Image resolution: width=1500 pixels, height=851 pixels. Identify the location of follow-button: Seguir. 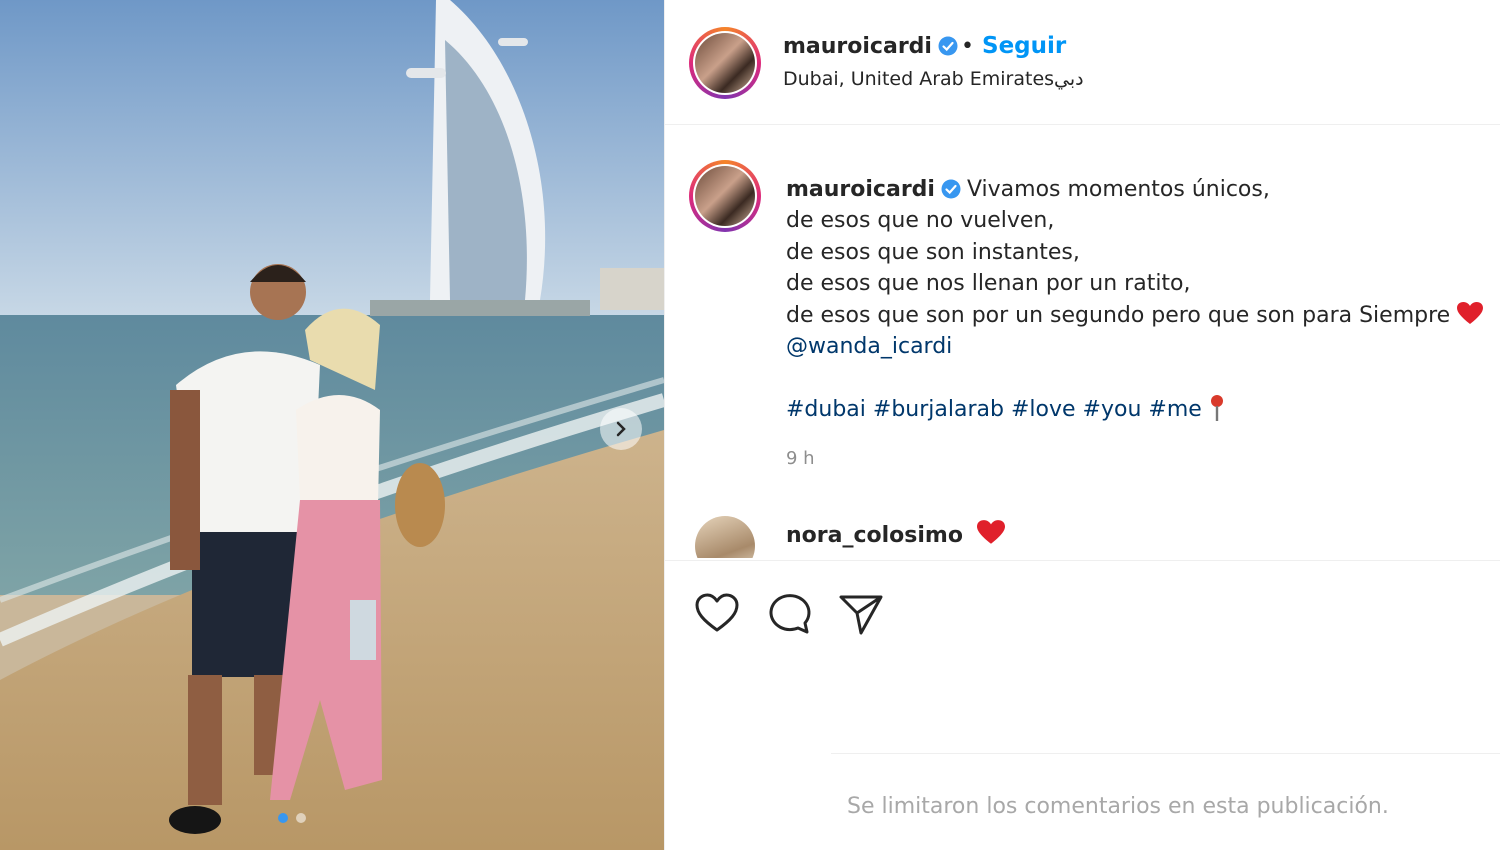
(1024, 46).